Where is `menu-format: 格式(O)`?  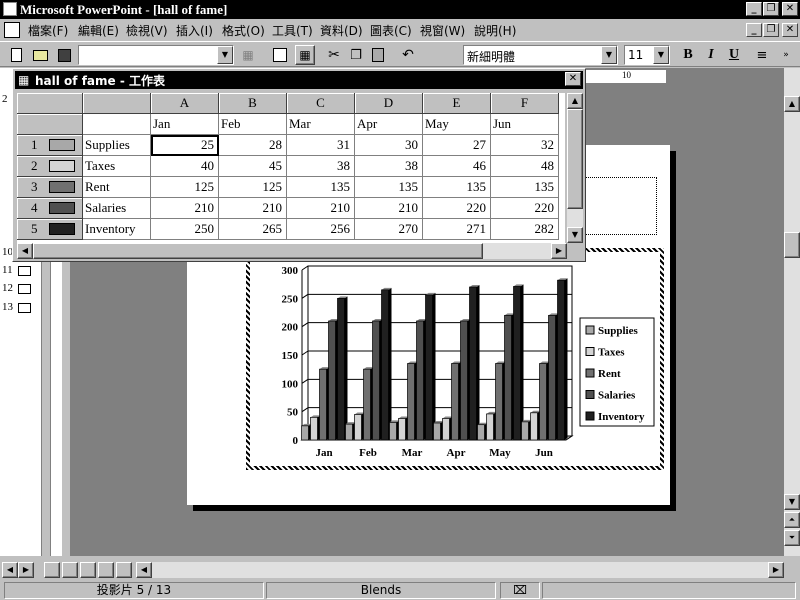 menu-format: 格式(O) is located at coordinates (243, 30).